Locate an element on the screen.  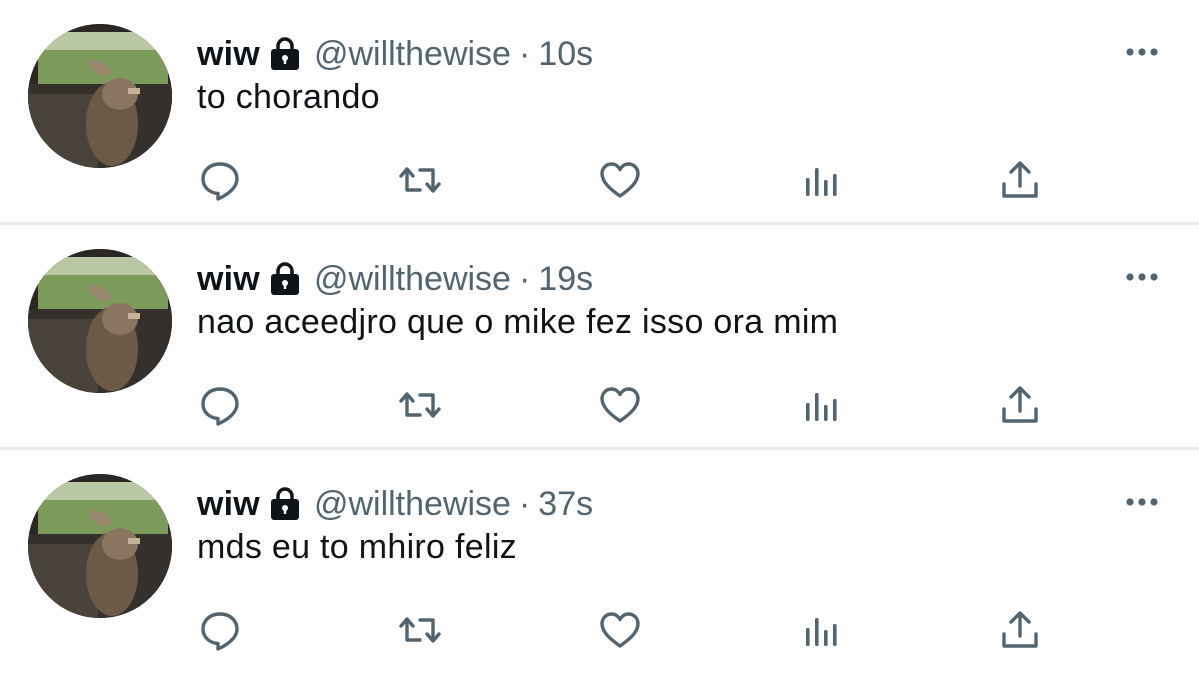
tweet-text: nao aceedjro que o mike fez isso ora mim is located at coordinates (518, 322).